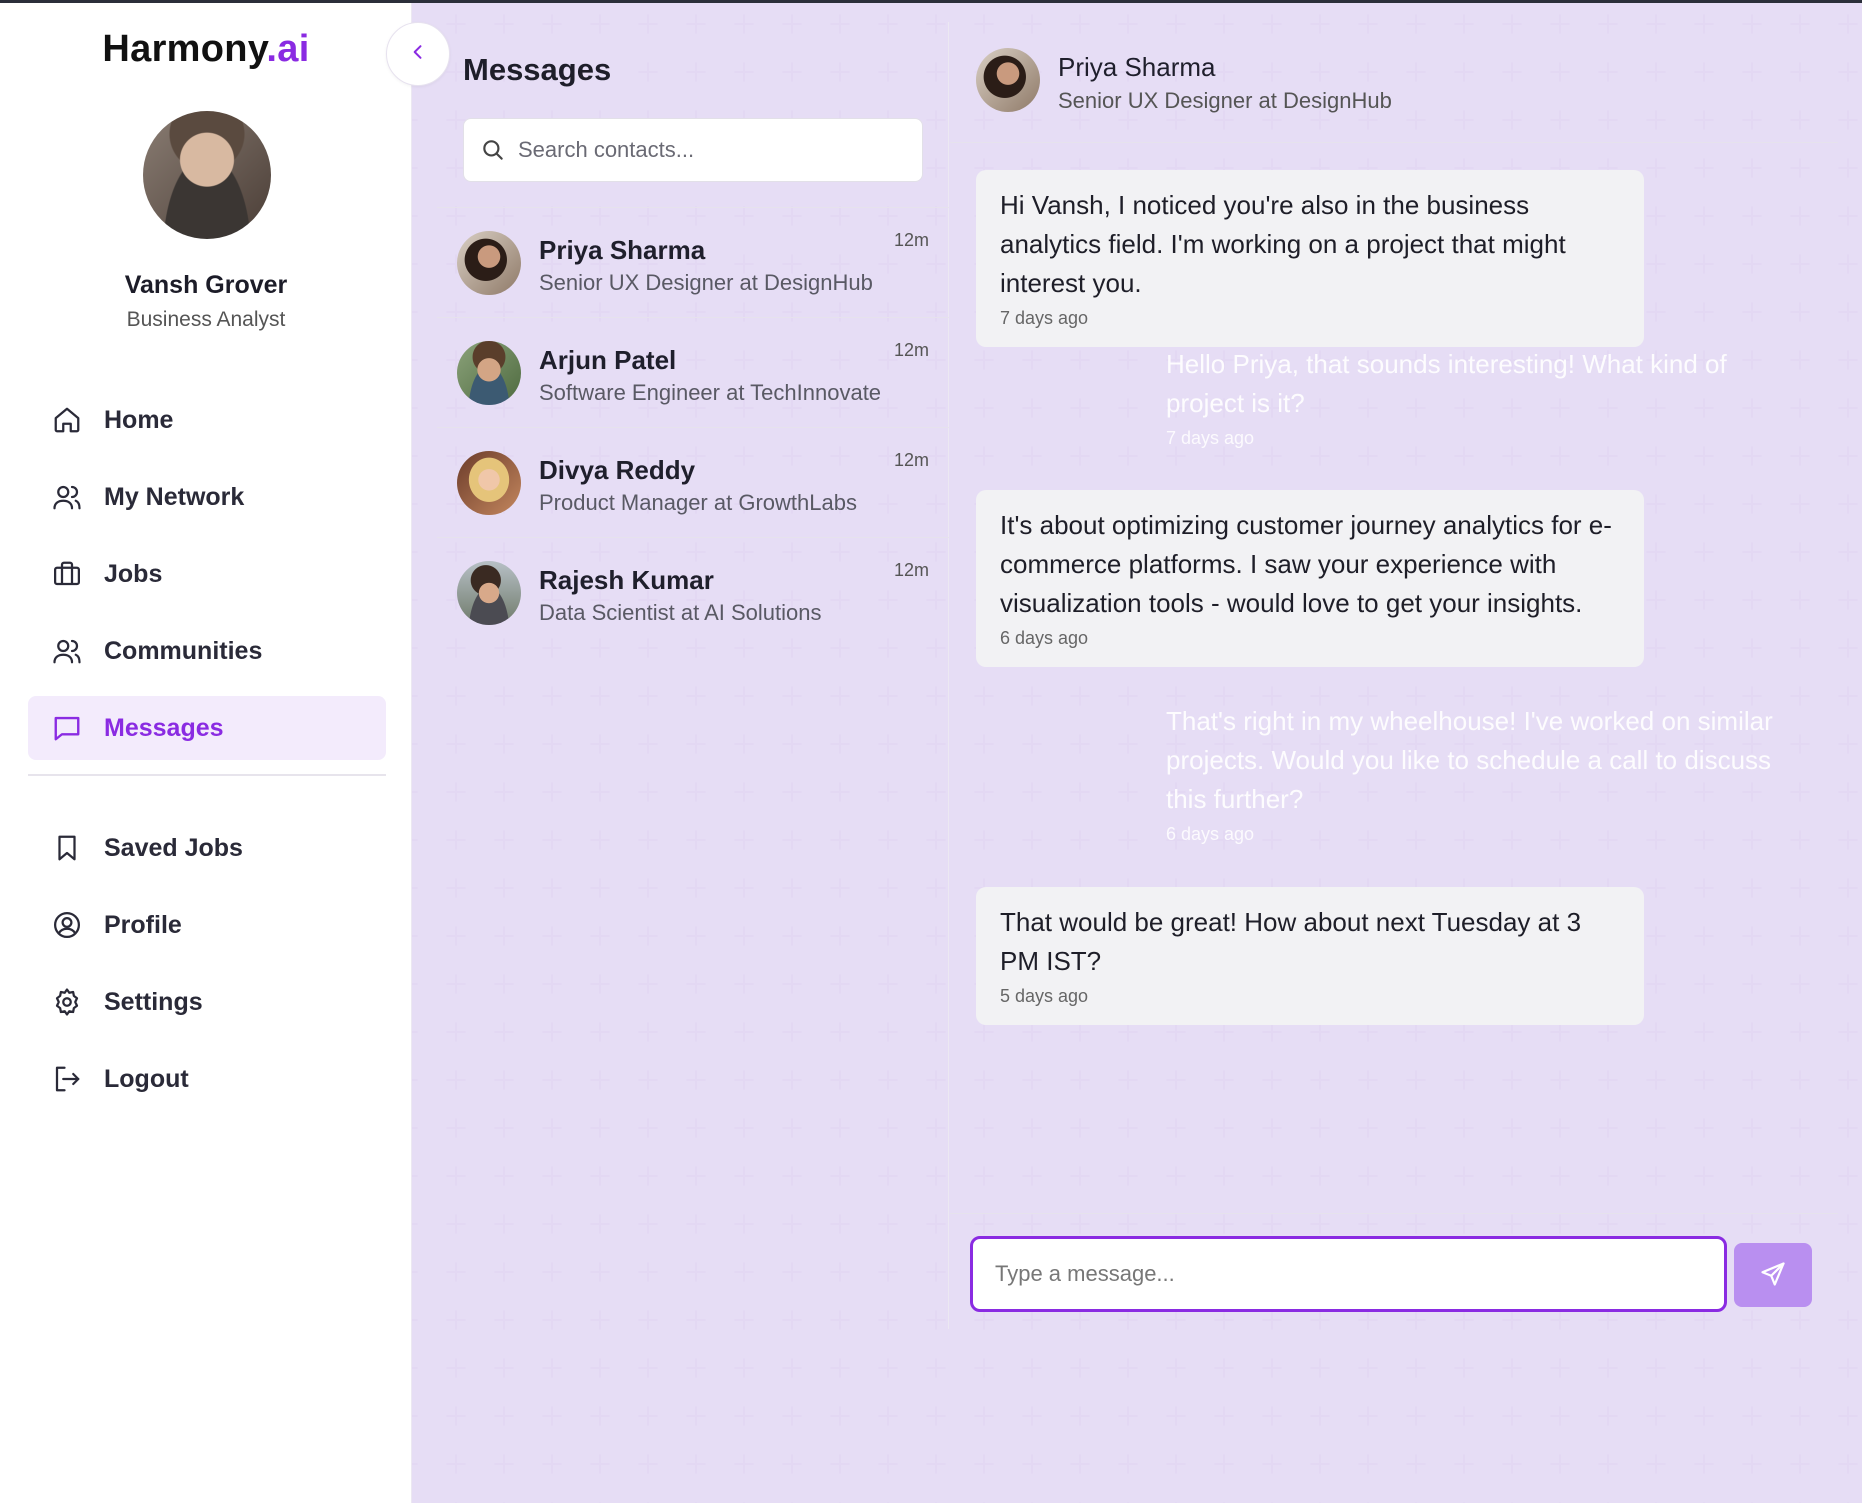 Image resolution: width=1862 pixels, height=1503 pixels. What do you see at coordinates (67, 848) in the screenshot?
I see `bookmark-icon` at bounding box center [67, 848].